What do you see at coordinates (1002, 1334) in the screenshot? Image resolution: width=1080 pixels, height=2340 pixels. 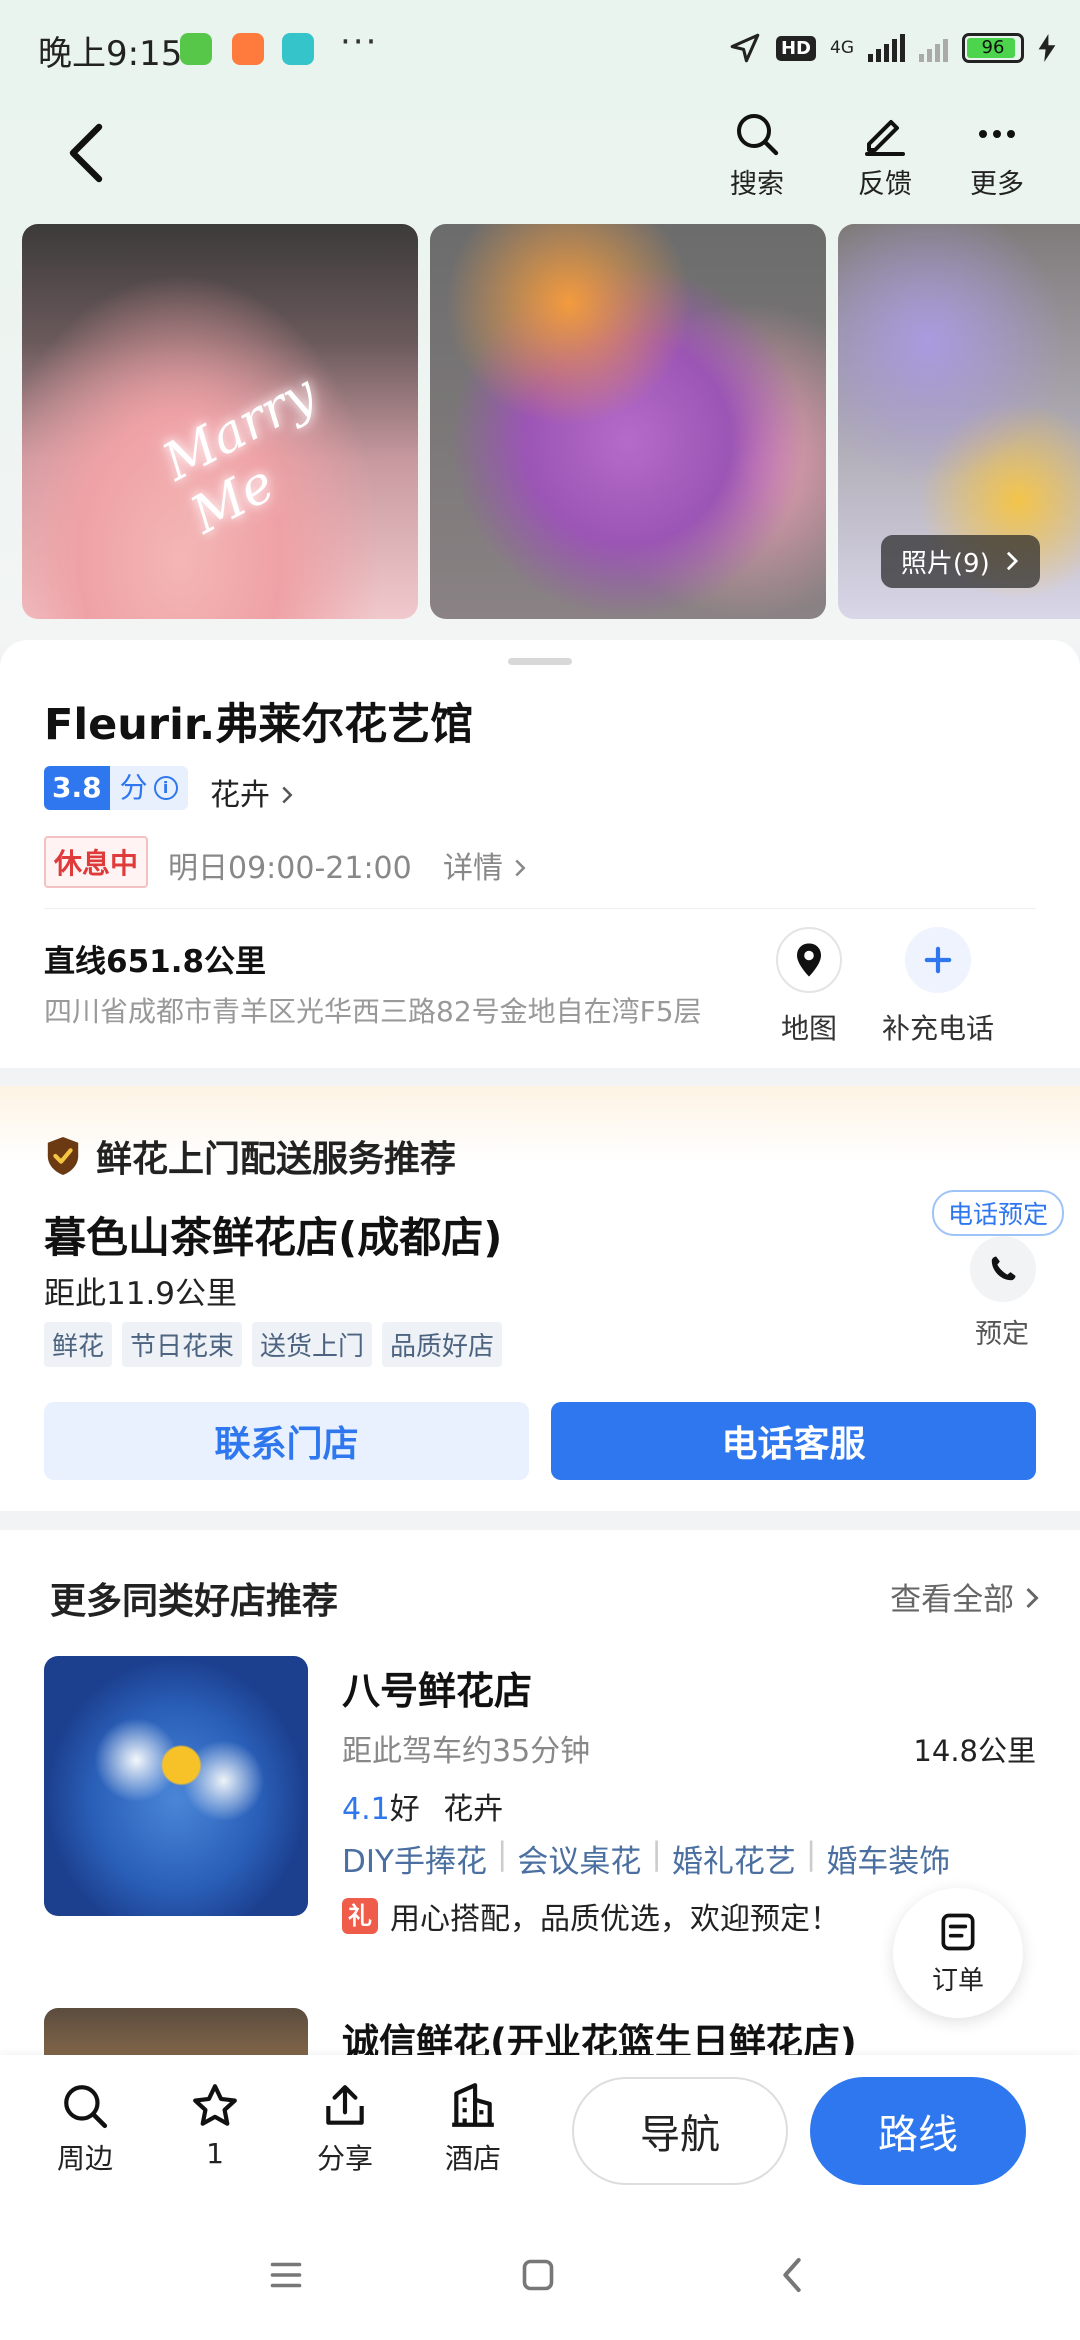 I see `reserve-label: 预定` at bounding box center [1002, 1334].